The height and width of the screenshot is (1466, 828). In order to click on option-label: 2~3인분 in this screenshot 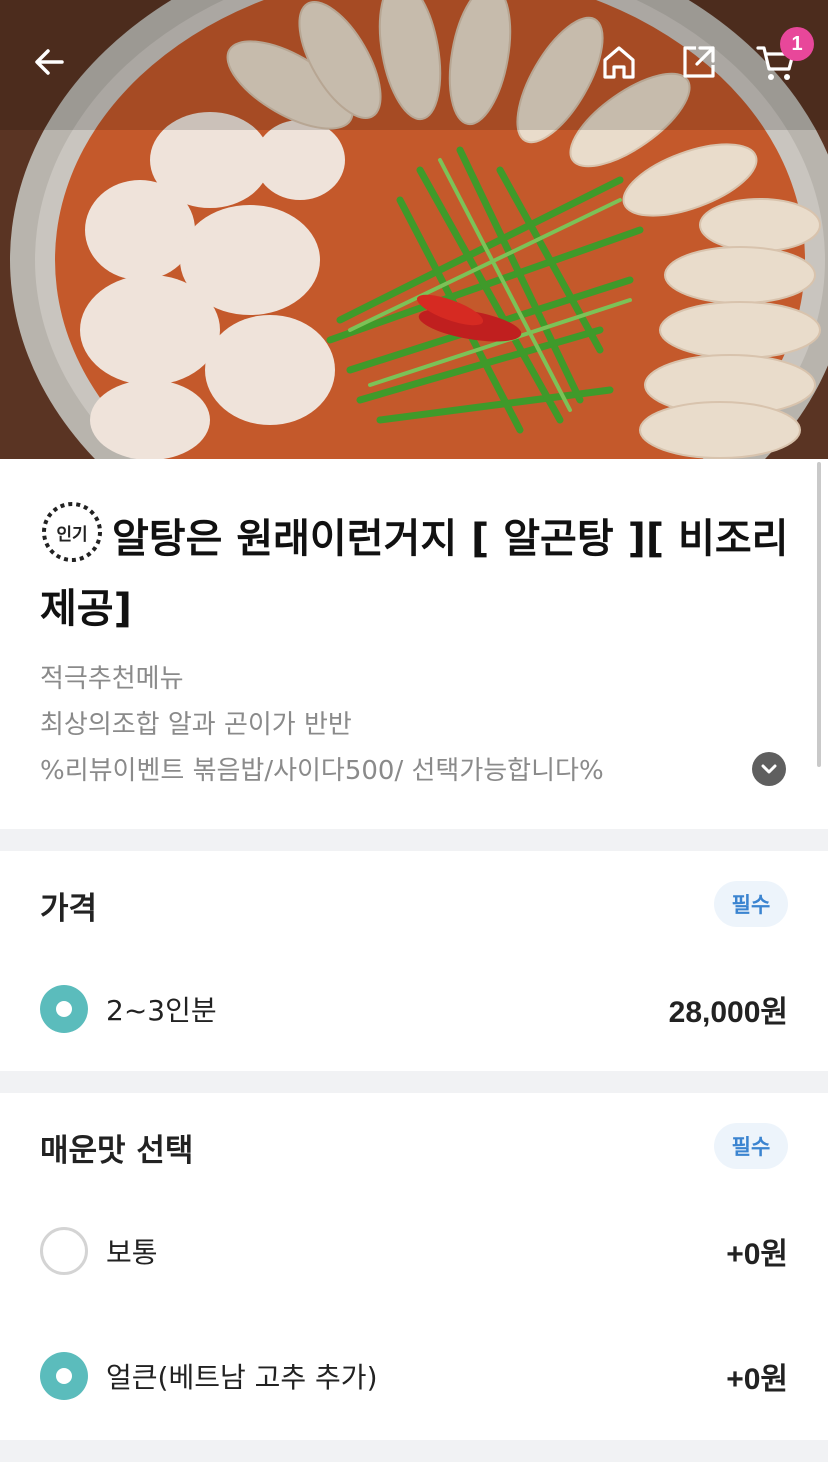, I will do `click(161, 1010)`.